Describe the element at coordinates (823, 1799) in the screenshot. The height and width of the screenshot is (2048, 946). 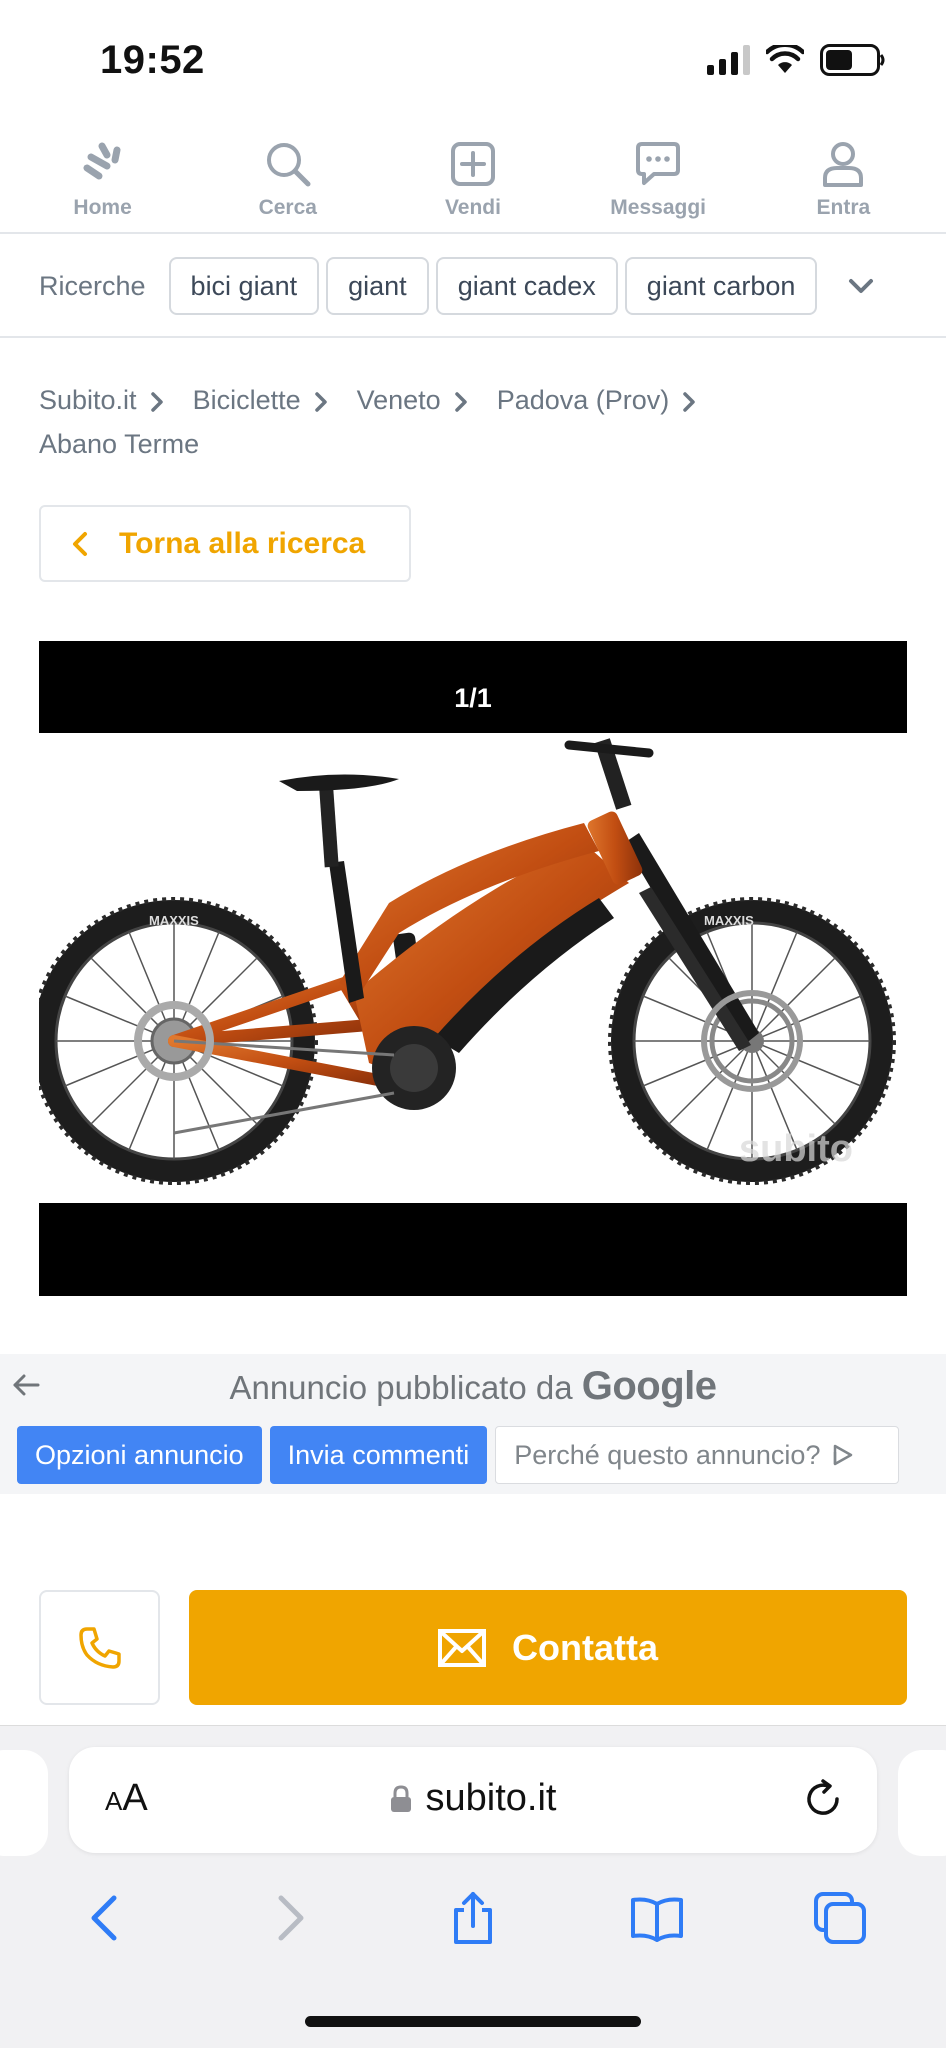
I see `reload-icon` at that location.